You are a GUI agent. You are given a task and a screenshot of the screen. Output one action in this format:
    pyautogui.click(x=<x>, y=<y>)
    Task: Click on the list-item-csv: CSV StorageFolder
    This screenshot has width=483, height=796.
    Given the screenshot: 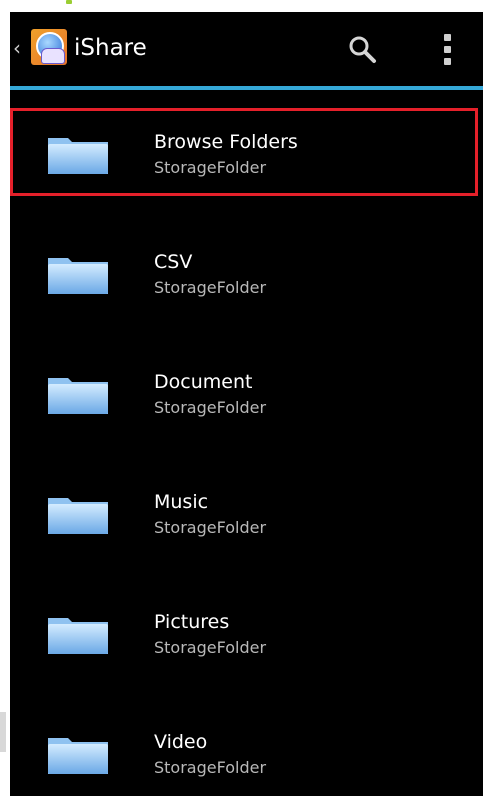 What is the action you would take?
    pyautogui.click(x=246, y=288)
    